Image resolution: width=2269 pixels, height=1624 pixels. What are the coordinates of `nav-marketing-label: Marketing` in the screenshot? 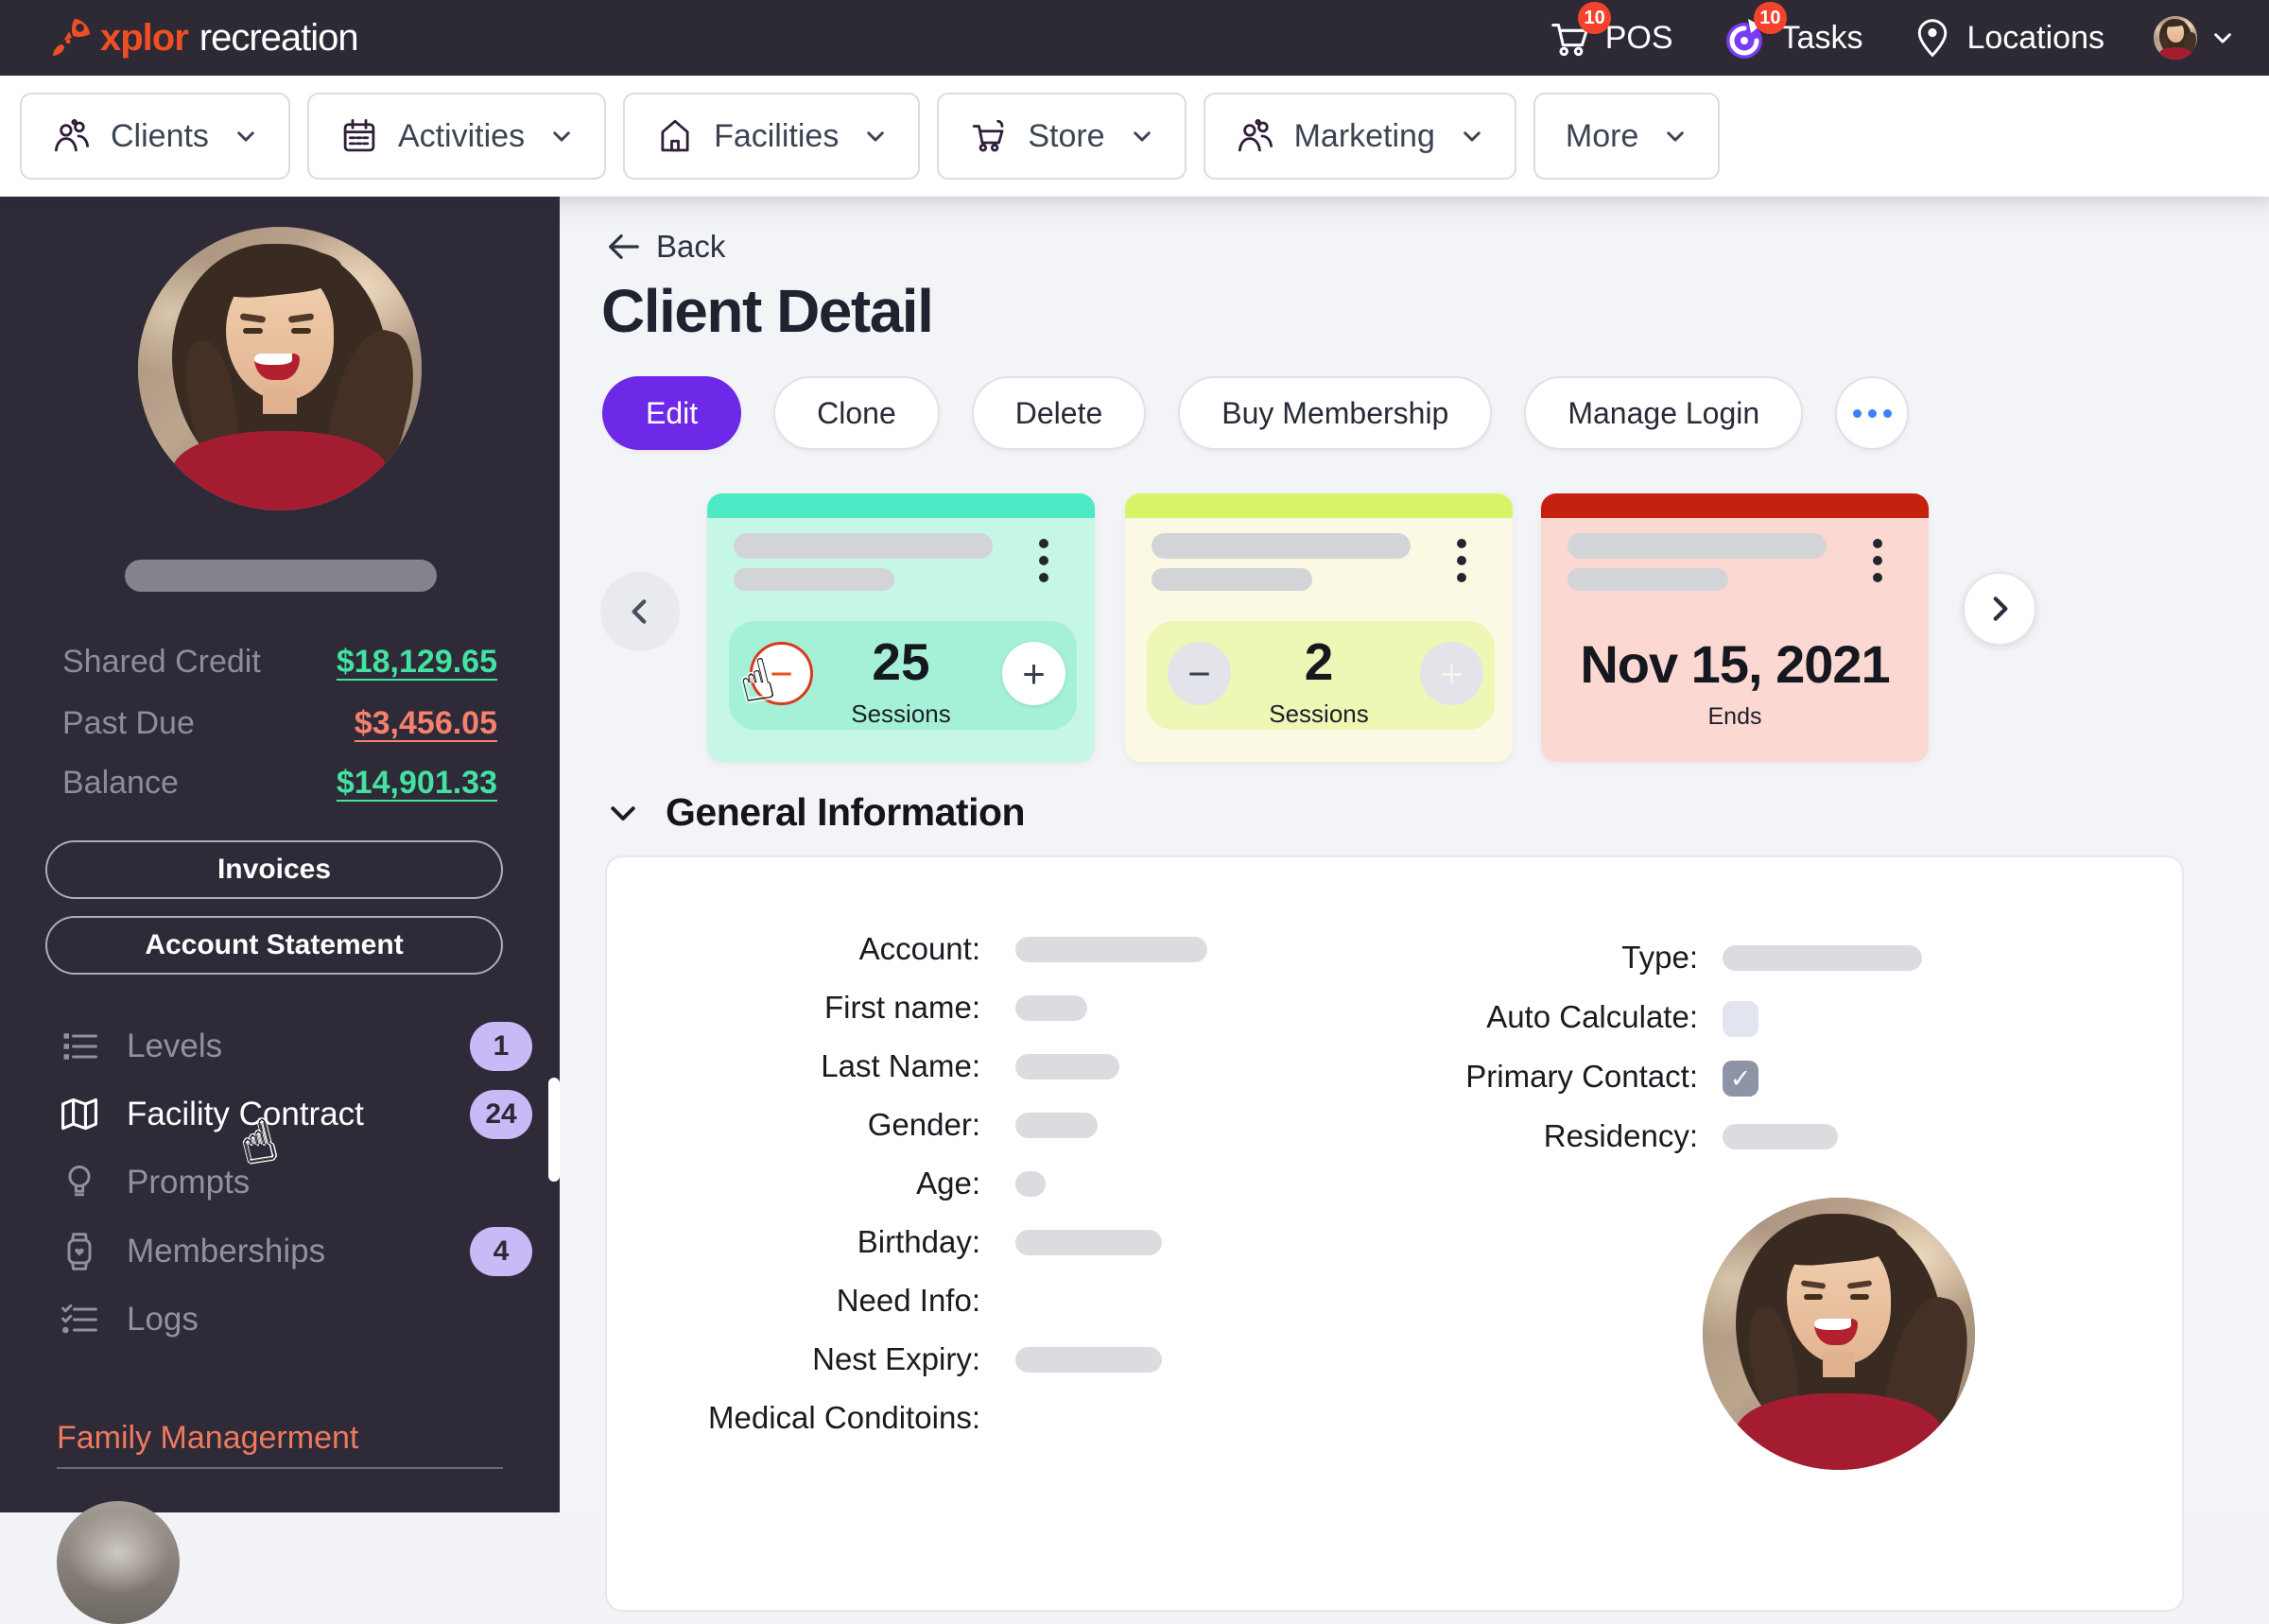 It's located at (1364, 135).